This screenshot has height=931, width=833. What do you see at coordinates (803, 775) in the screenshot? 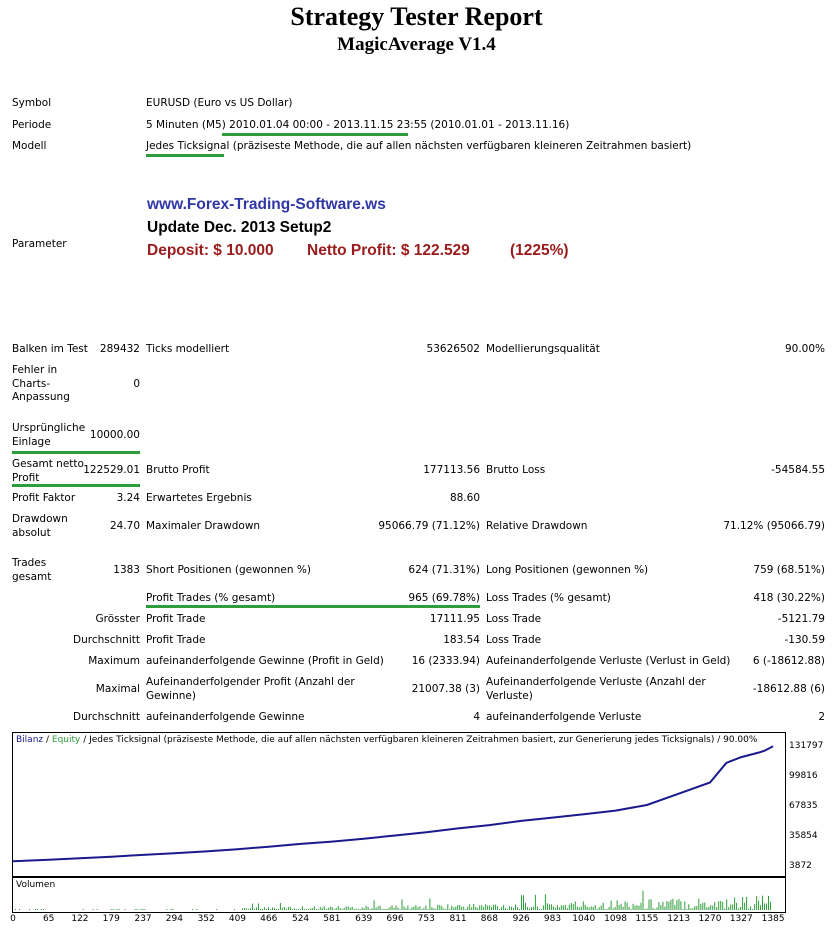
I see `y-tick-label: 99816` at bounding box center [803, 775].